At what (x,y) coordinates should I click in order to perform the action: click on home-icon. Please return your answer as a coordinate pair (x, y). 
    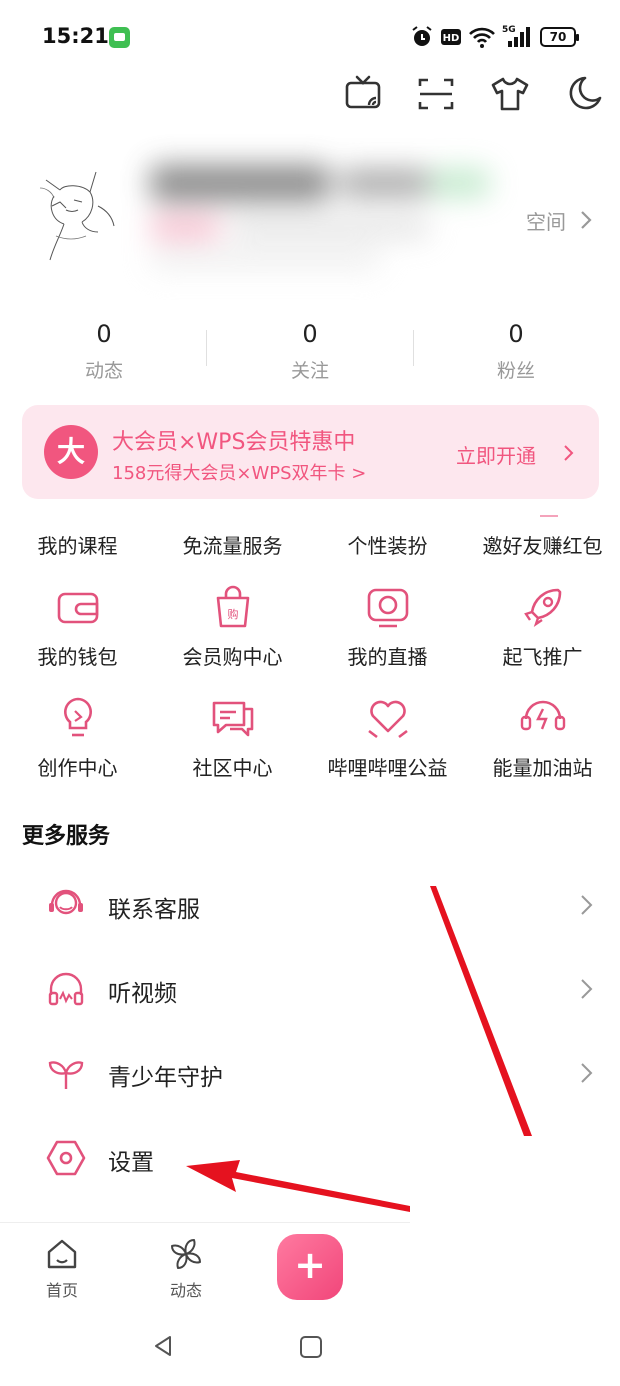
    Looking at the image, I should click on (62, 1254).